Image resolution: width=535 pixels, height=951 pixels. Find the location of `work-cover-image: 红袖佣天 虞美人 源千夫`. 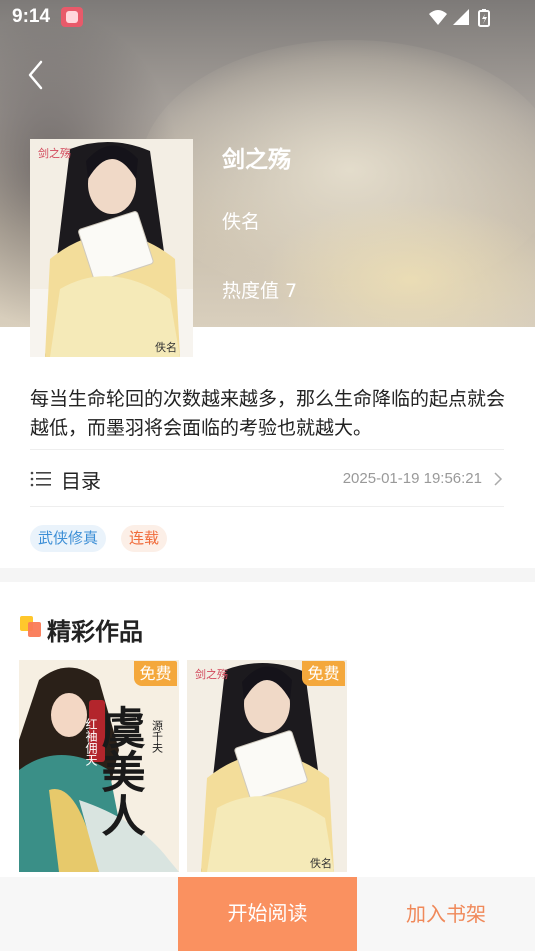

work-cover-image: 红袖佣天 虞美人 源千夫 is located at coordinates (99, 766).